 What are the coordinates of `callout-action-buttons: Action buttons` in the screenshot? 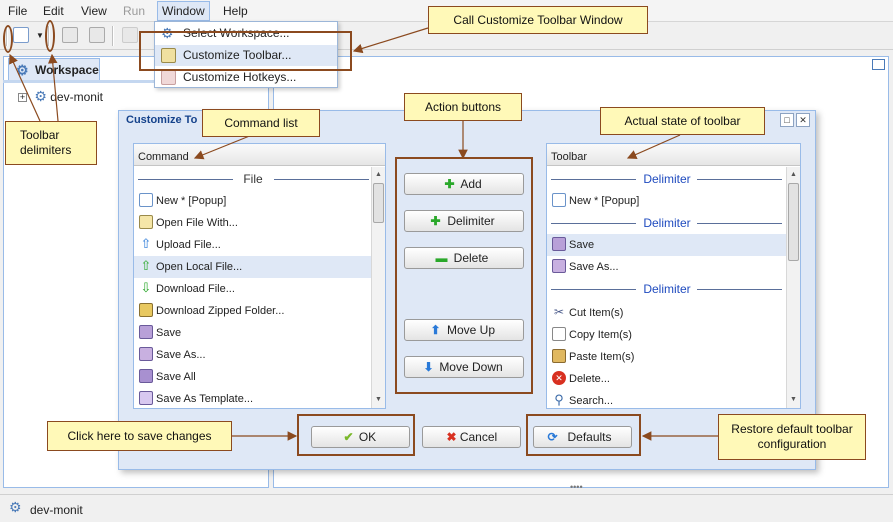 It's located at (463, 107).